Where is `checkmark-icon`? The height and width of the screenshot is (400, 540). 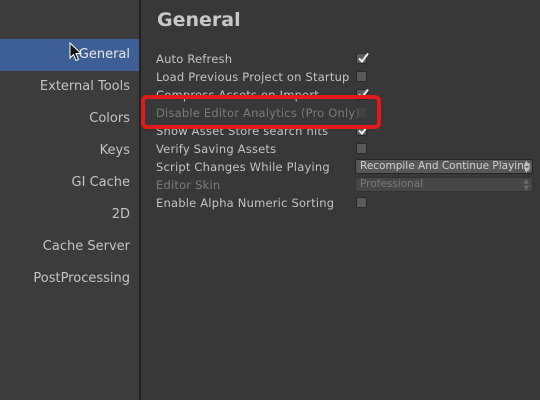
checkmark-icon is located at coordinates (363, 58).